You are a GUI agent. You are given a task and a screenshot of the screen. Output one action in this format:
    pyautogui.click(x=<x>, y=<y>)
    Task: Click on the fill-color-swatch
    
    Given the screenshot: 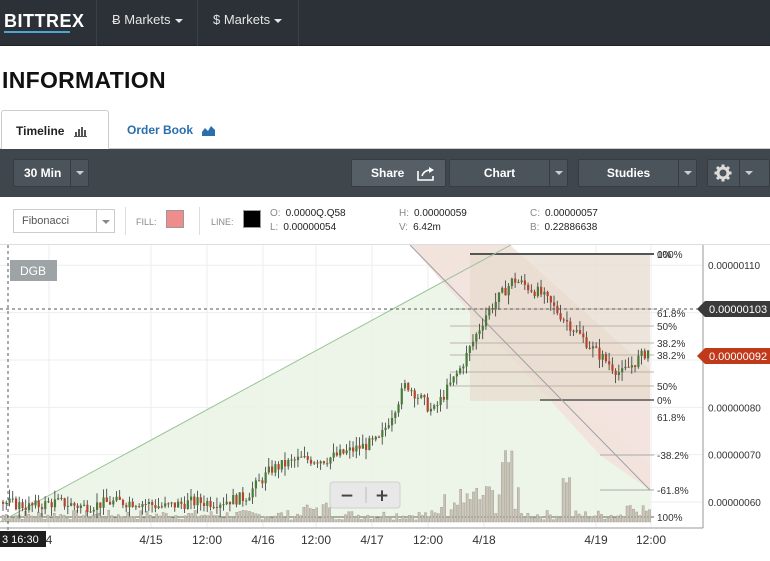 What is the action you would take?
    pyautogui.click(x=175, y=219)
    